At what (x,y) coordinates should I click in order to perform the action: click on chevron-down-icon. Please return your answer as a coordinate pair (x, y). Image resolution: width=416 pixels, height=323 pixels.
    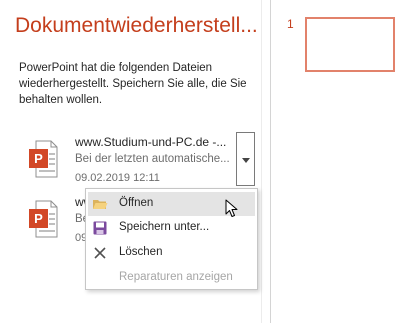
    Looking at the image, I should click on (246, 160).